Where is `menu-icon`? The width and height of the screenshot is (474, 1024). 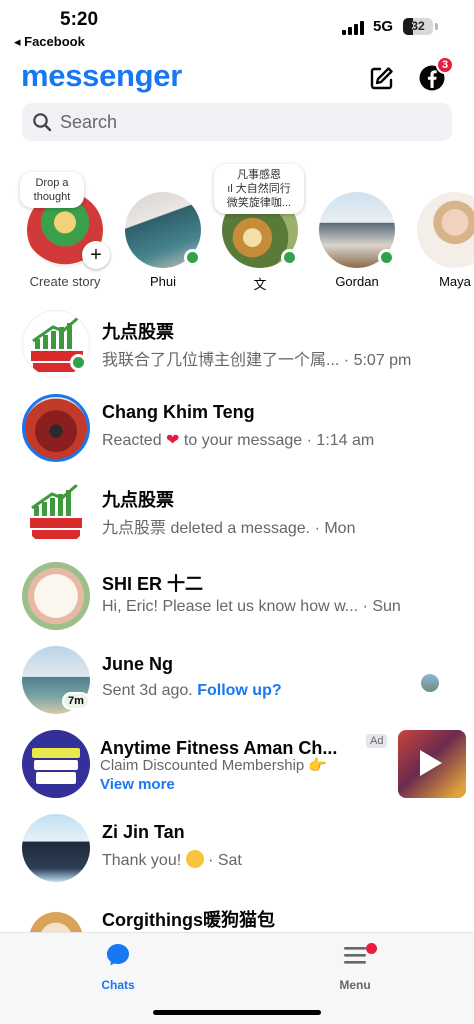 menu-icon is located at coordinates (355, 955).